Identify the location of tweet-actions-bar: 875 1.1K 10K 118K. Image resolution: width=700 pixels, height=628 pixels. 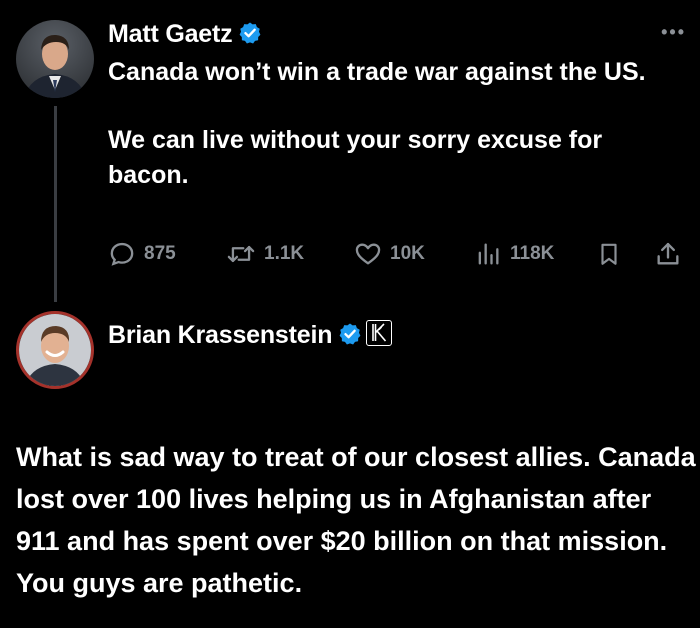
(395, 254).